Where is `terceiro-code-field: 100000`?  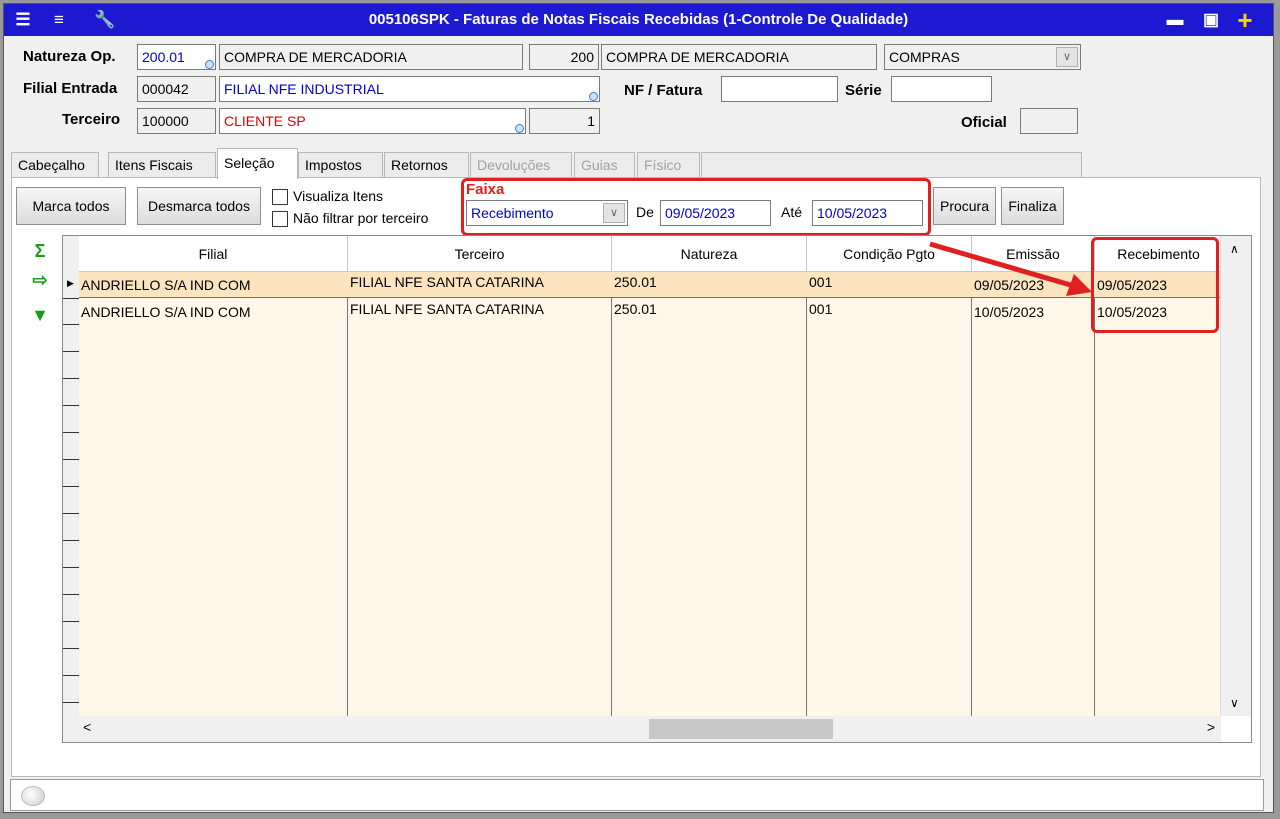
terceiro-code-field: 100000 is located at coordinates (176, 121).